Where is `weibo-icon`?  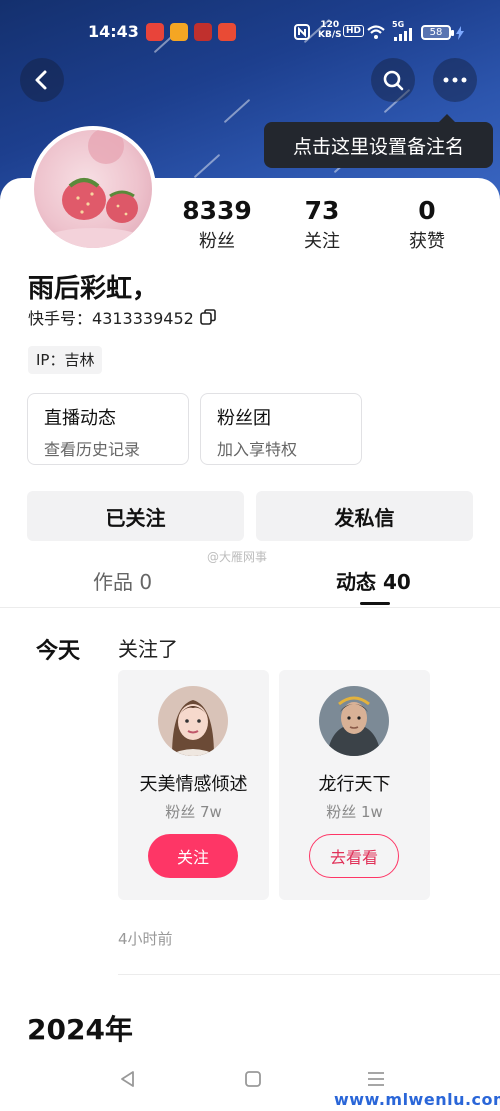
weibo-icon is located at coordinates (179, 32).